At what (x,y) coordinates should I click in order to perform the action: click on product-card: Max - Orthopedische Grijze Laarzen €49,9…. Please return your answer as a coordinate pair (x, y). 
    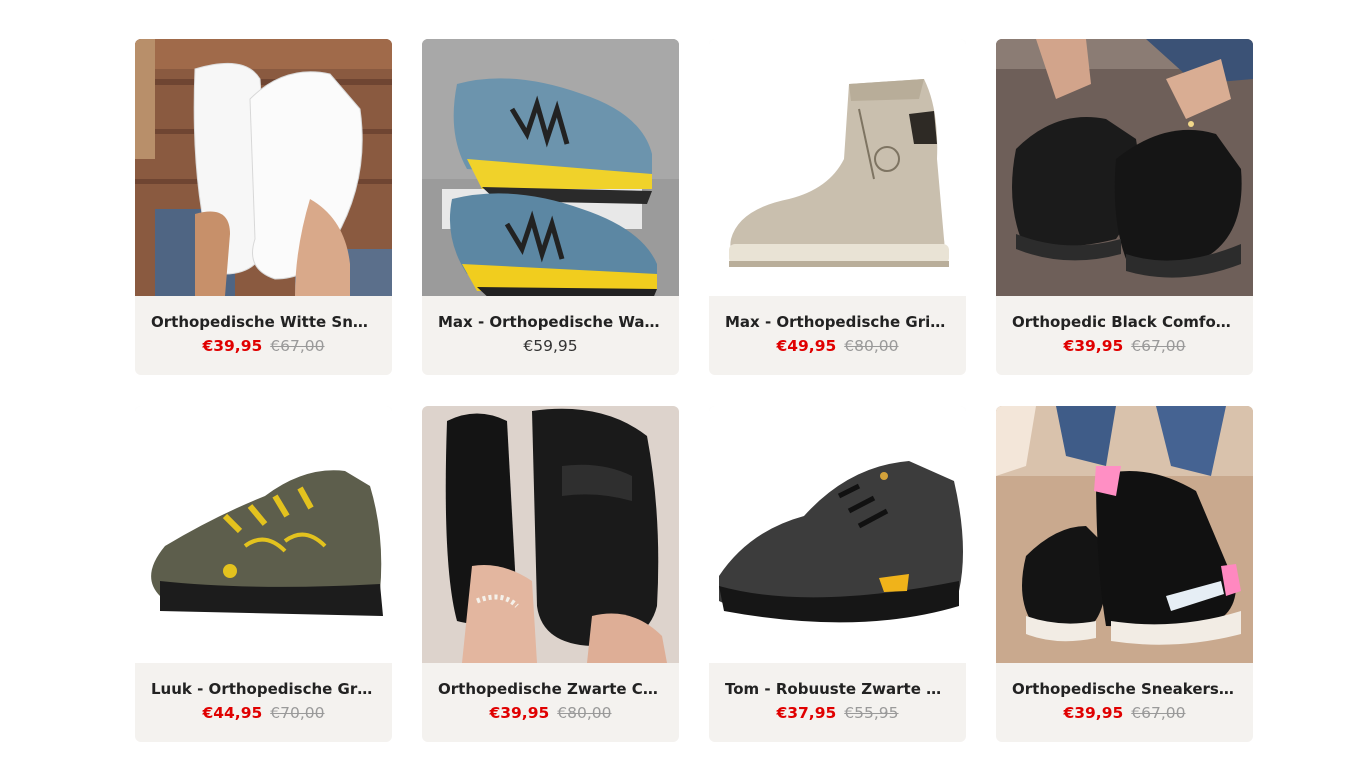
    Looking at the image, I should click on (837, 207).